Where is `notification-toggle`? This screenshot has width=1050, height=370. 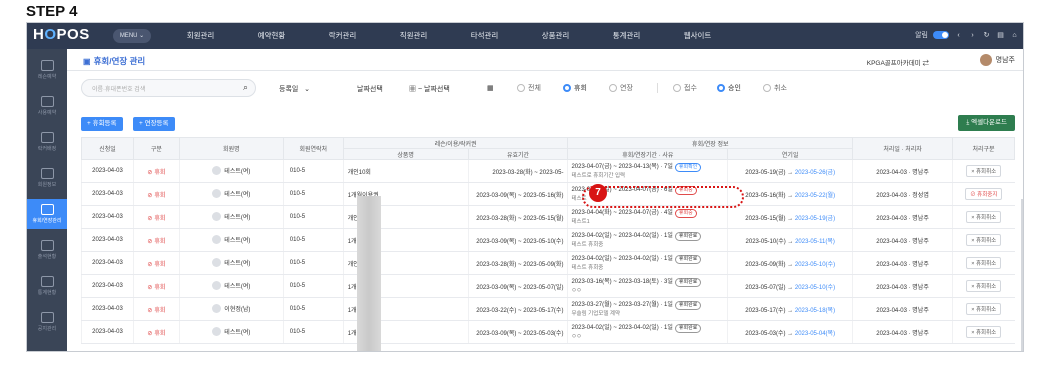
notification-toggle is located at coordinates (941, 35).